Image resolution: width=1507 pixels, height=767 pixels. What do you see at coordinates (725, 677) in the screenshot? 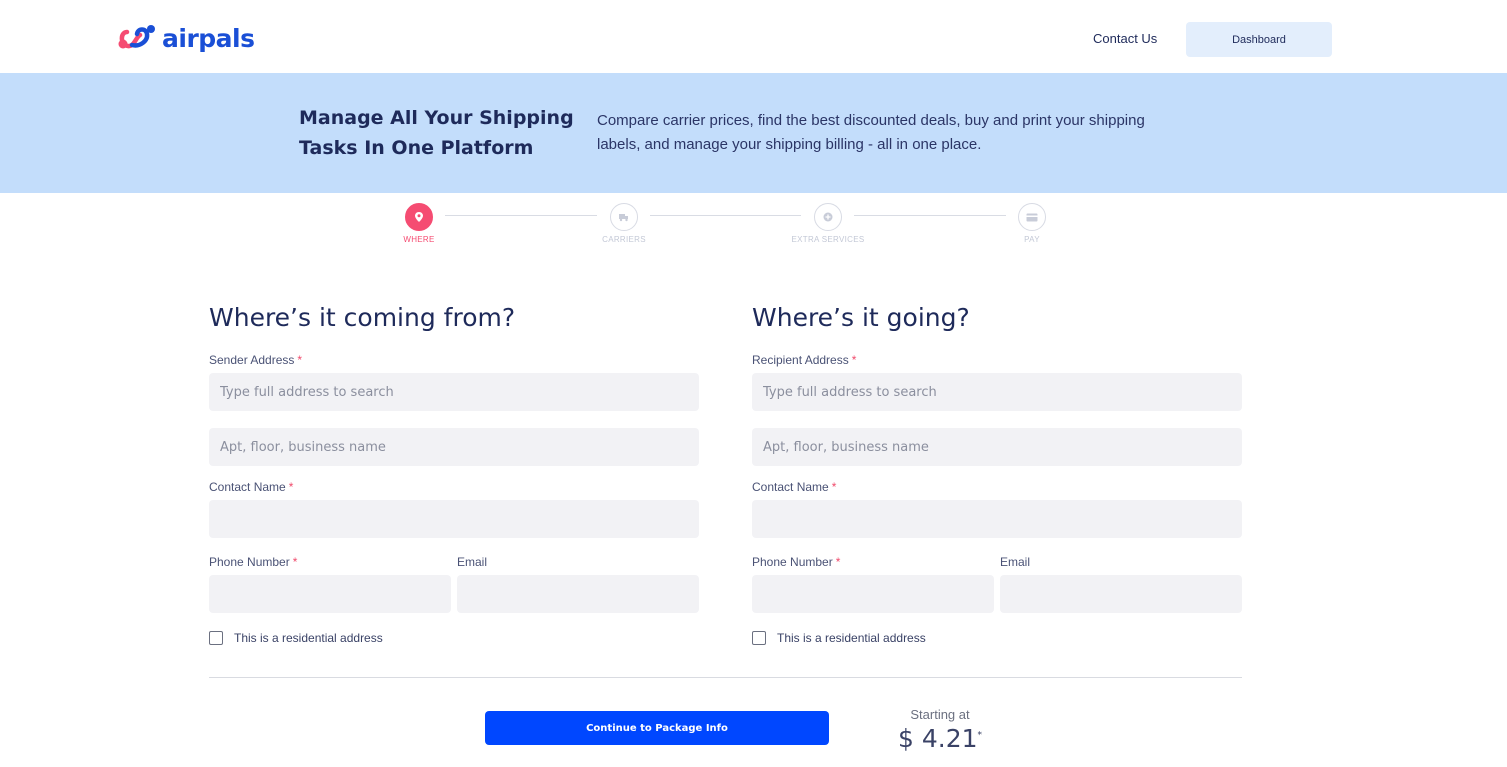
I see `section-divider` at bounding box center [725, 677].